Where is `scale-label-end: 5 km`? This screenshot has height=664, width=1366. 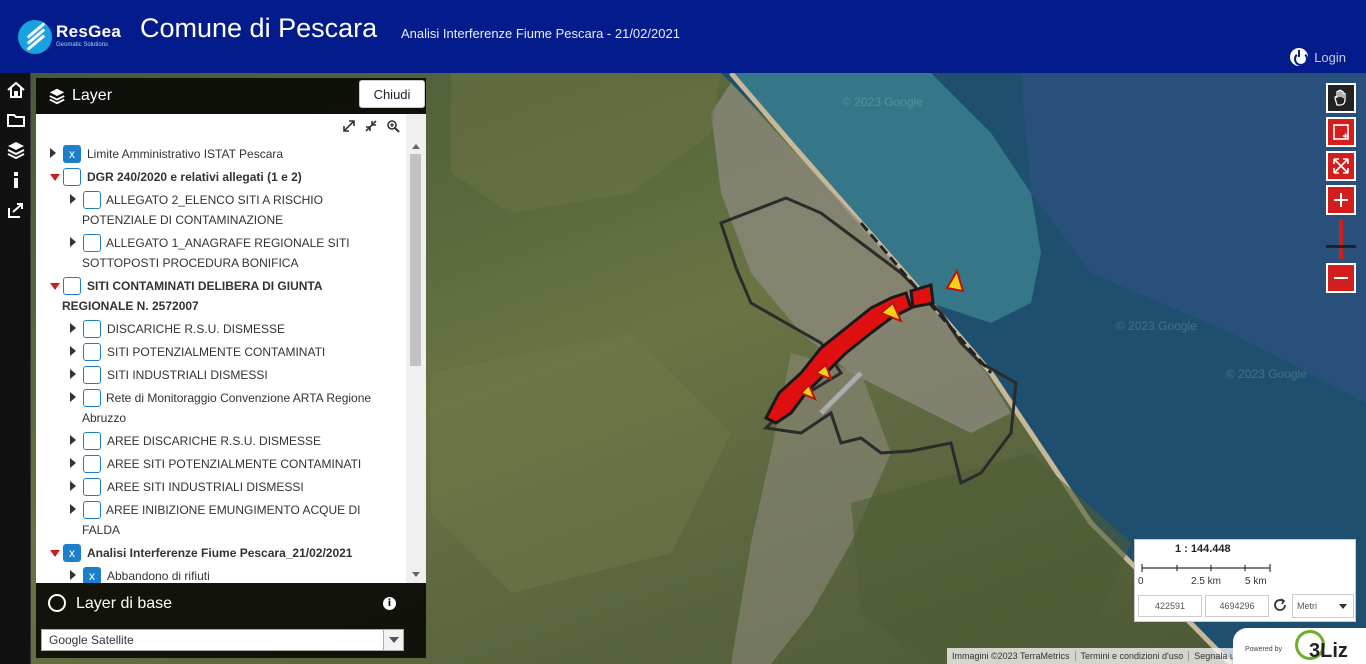 scale-label-end: 5 km is located at coordinates (1256, 581).